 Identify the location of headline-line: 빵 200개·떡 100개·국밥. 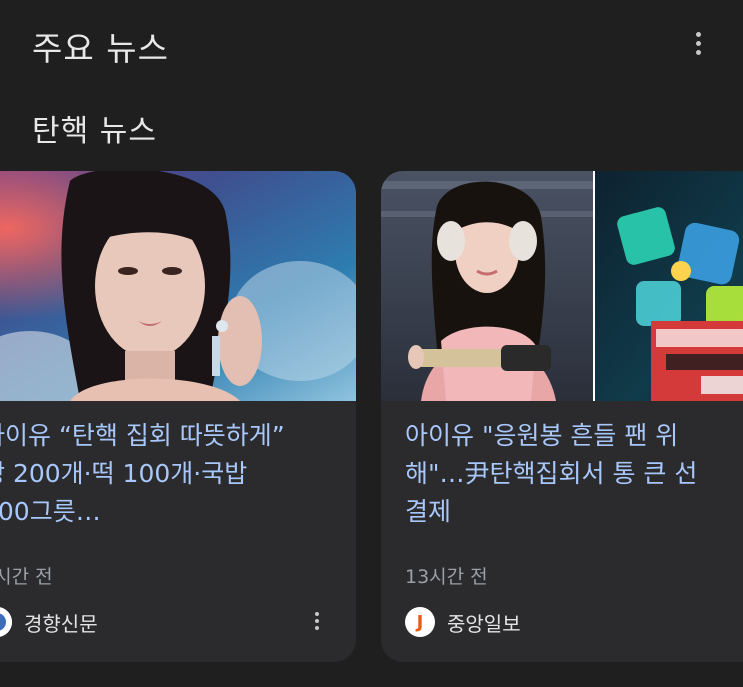
(124, 473).